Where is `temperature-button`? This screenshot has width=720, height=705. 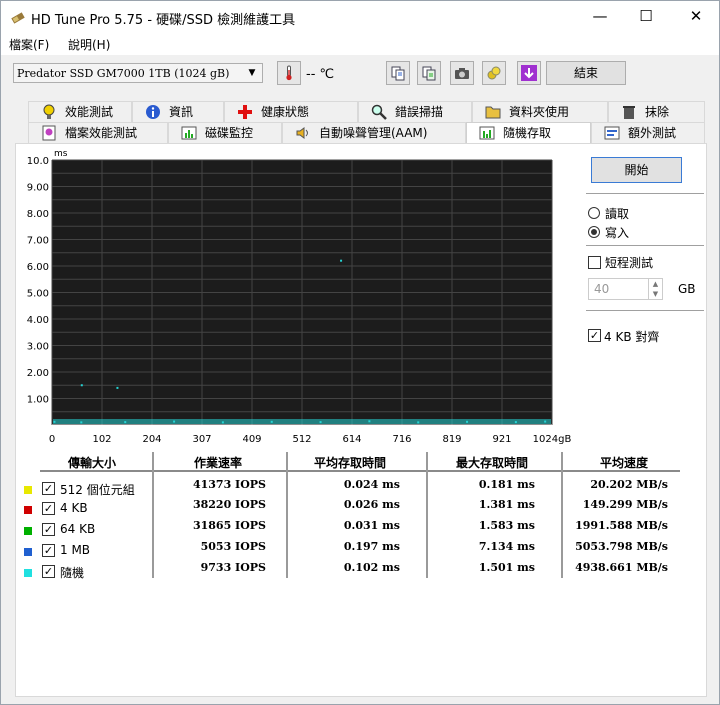
temperature-button is located at coordinates (289, 73).